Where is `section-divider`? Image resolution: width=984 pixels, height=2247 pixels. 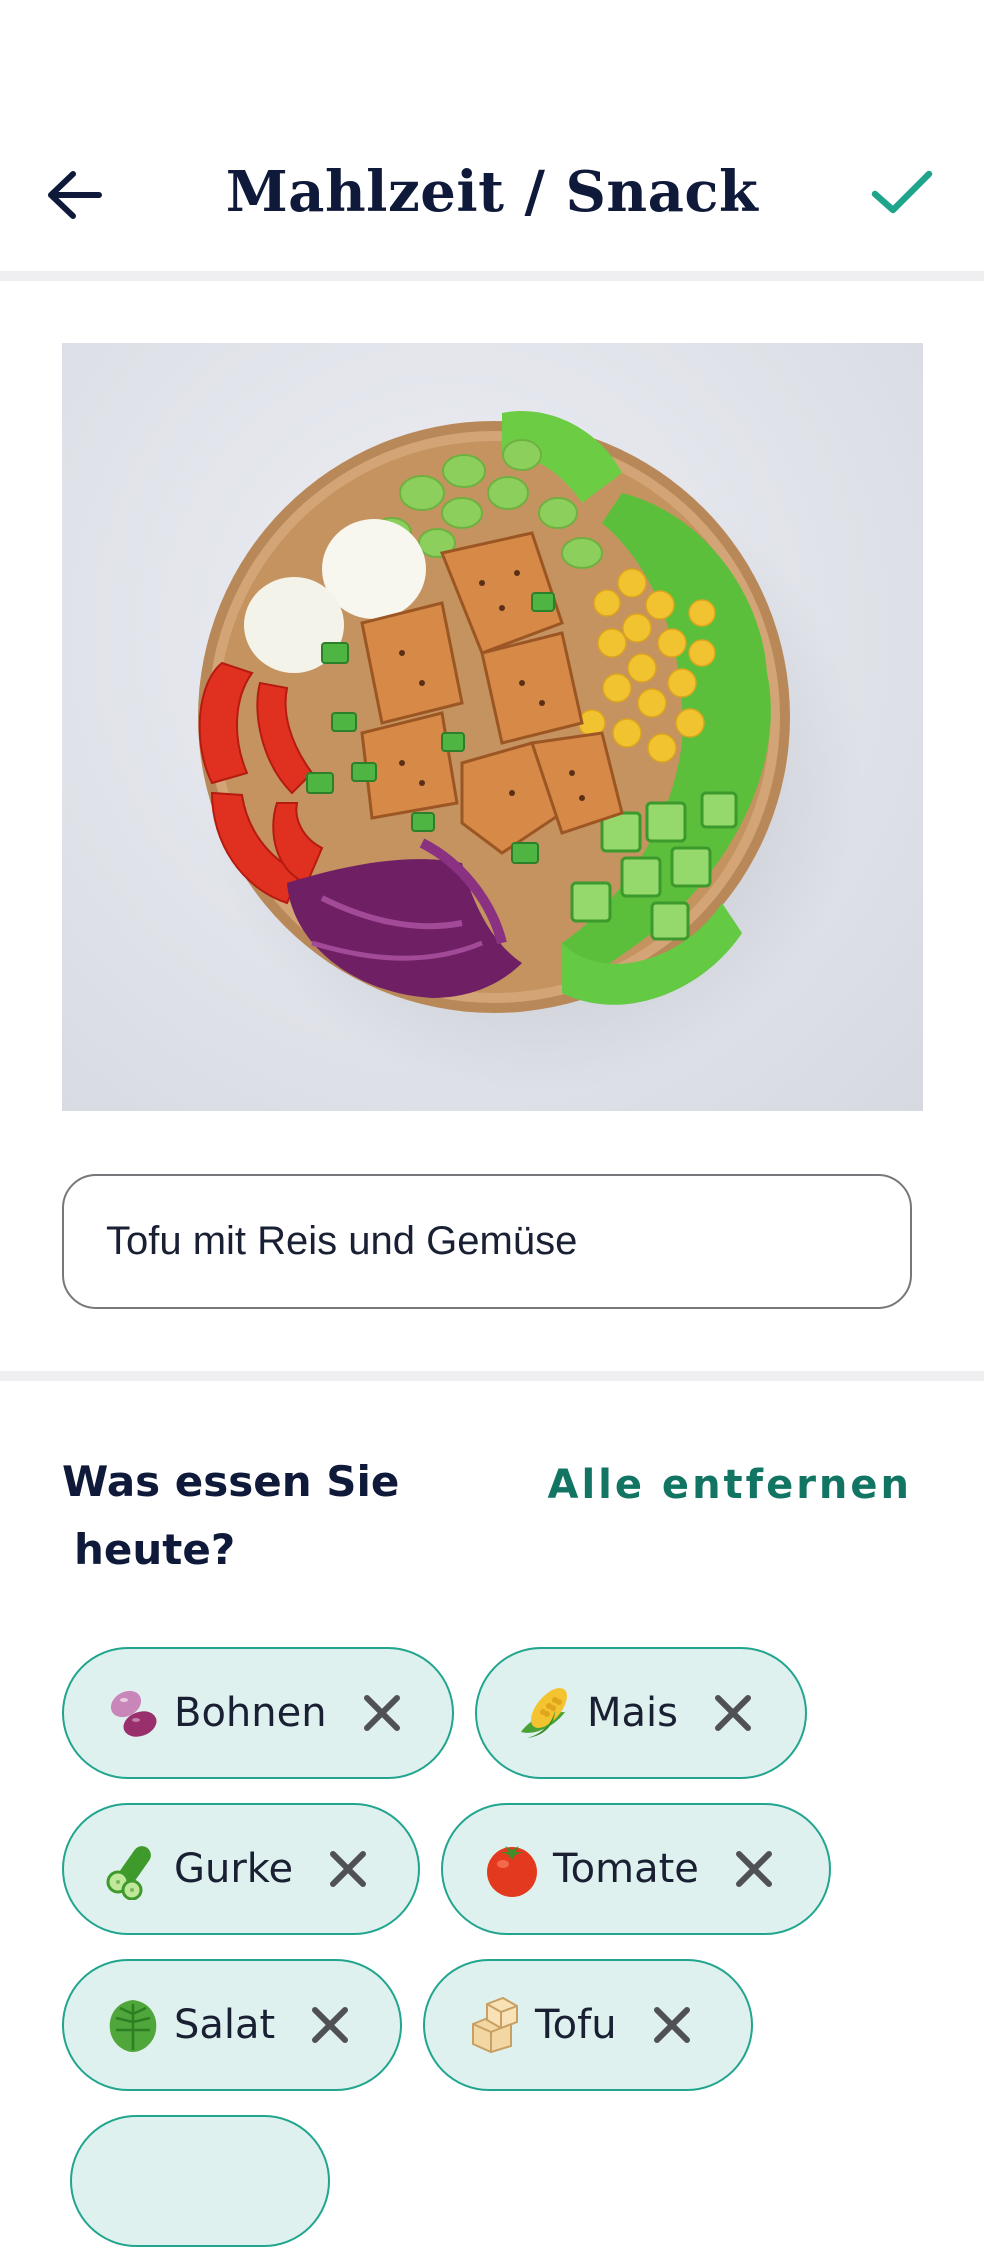
section-divider is located at coordinates (492, 1376).